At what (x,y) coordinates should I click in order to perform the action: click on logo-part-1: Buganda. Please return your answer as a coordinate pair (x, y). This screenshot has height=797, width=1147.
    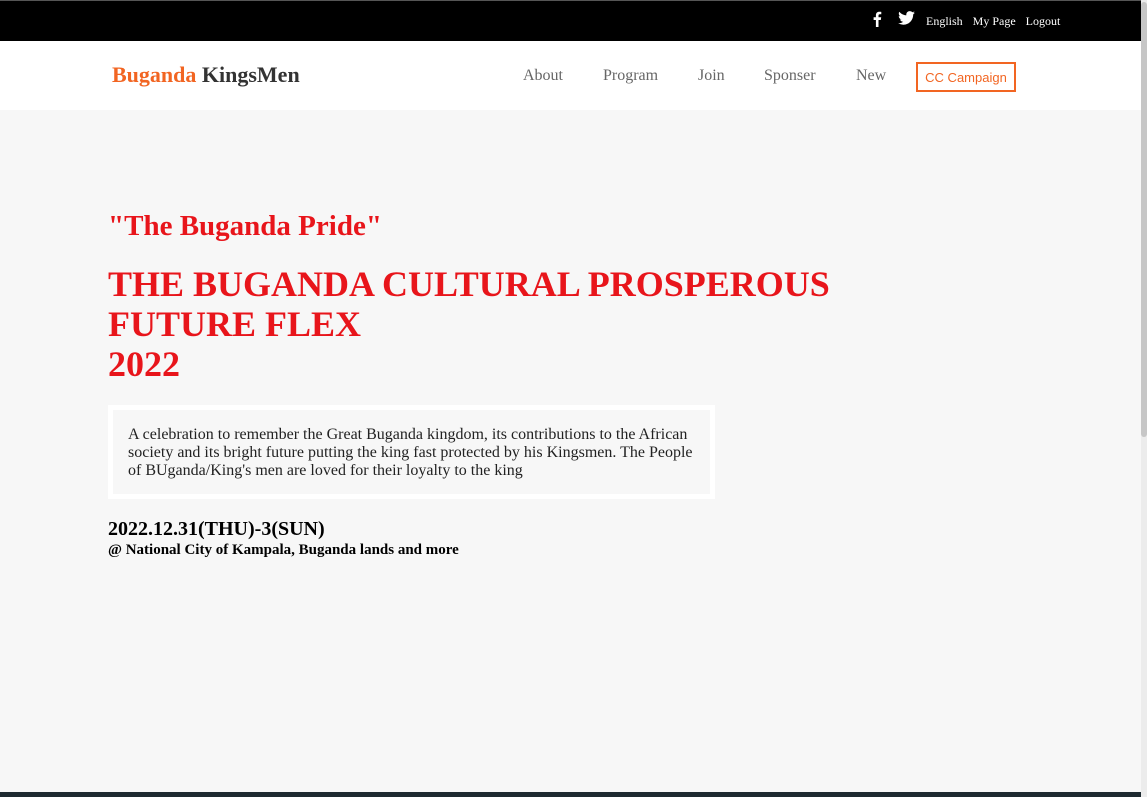
    Looking at the image, I should click on (154, 74).